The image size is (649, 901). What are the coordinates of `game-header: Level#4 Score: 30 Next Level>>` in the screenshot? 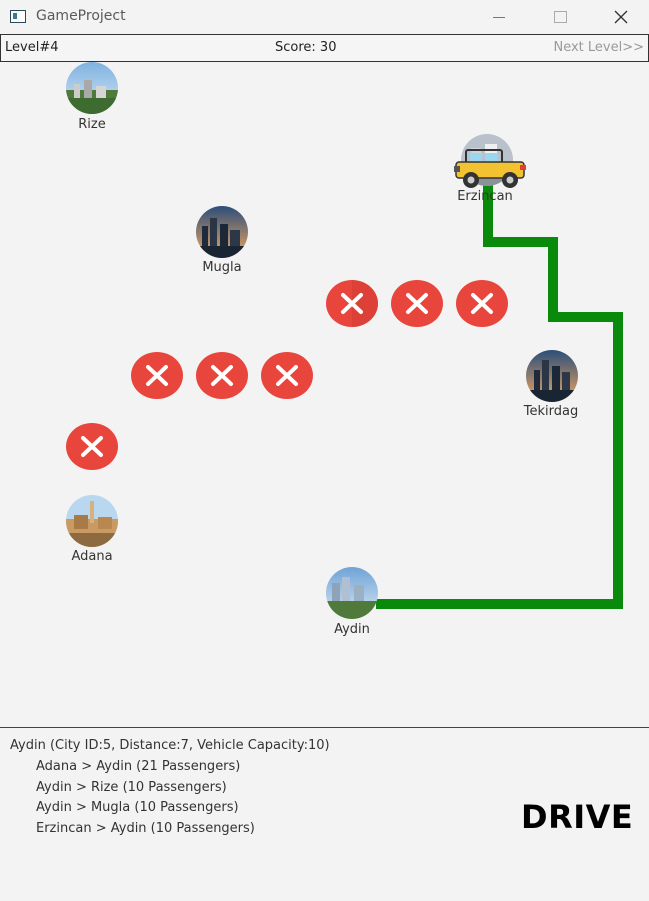 It's located at (324, 48).